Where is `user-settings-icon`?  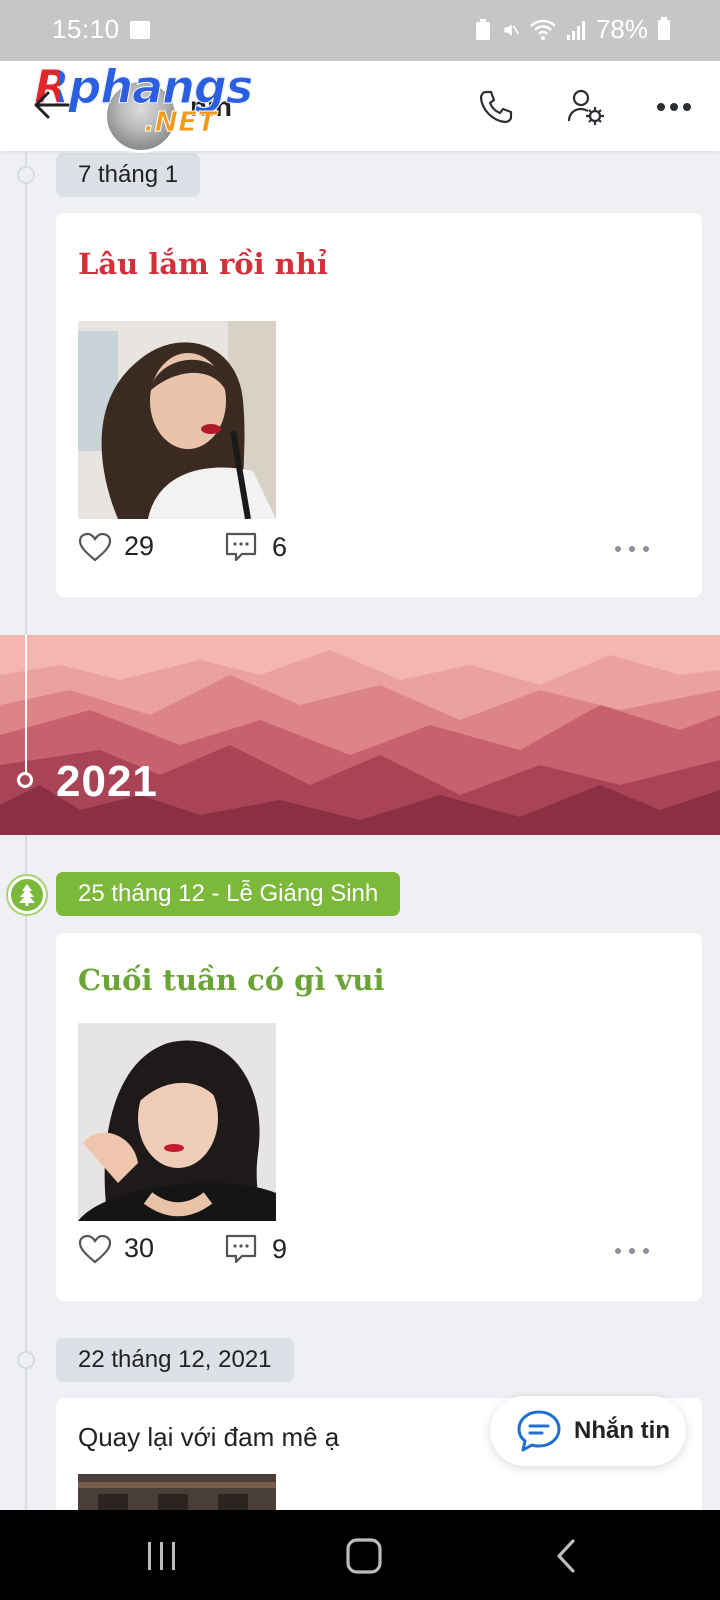 user-settings-icon is located at coordinates (585, 107).